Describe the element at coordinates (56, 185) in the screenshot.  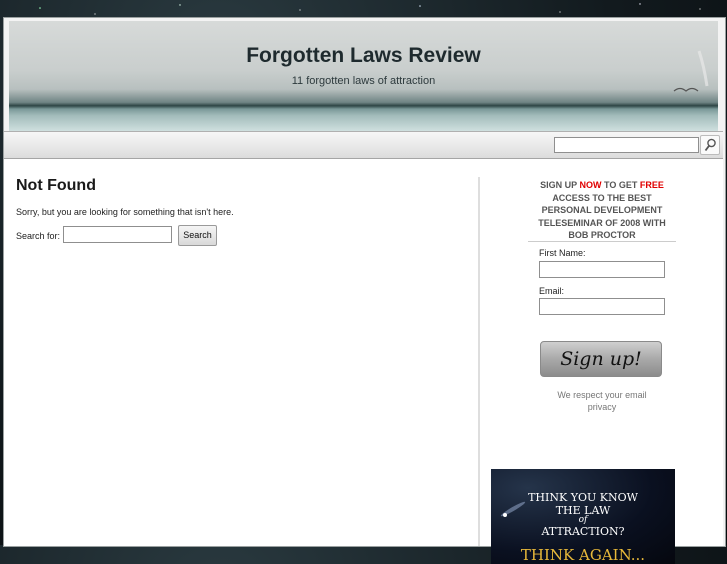
I see `page-title: Not Found` at that location.